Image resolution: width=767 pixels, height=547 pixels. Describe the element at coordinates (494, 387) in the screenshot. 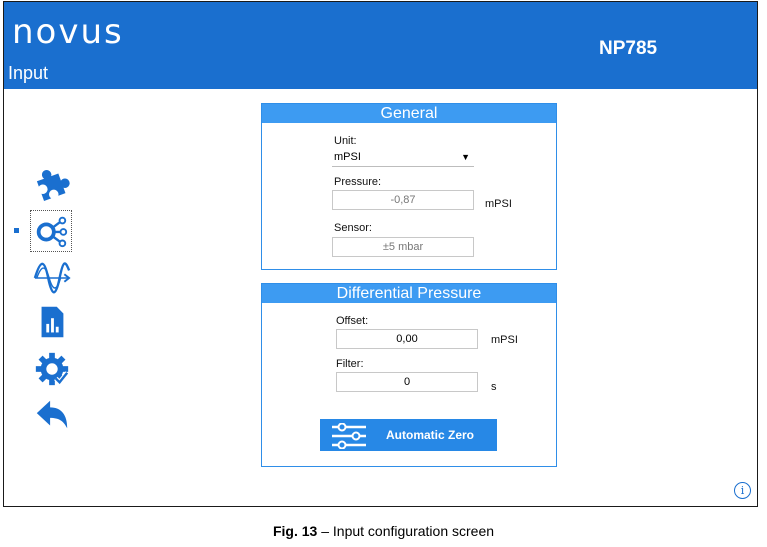

I see `filter-unit: s` at that location.